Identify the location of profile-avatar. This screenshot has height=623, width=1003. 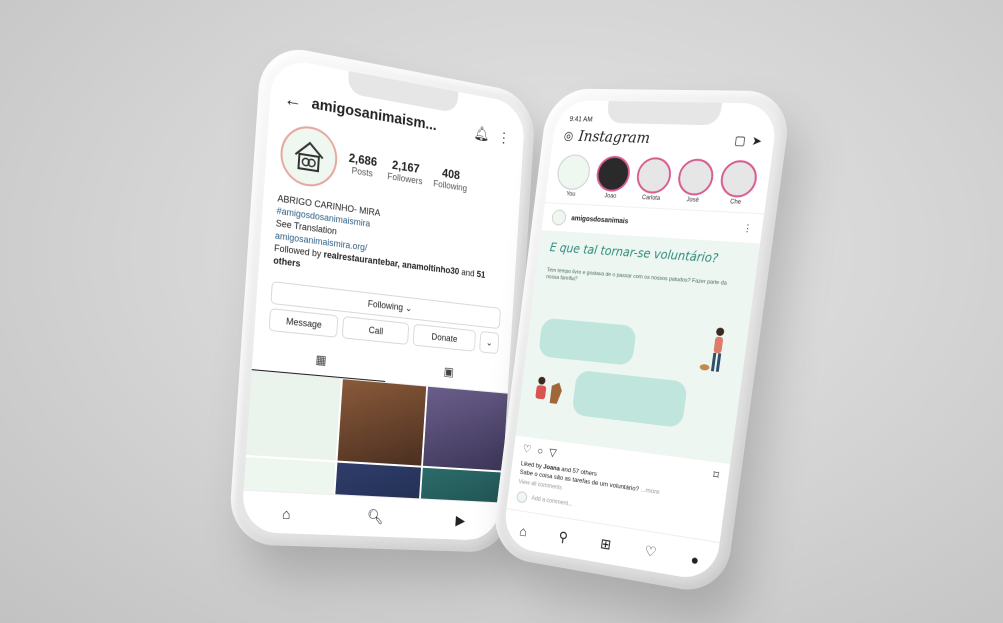
(309, 156).